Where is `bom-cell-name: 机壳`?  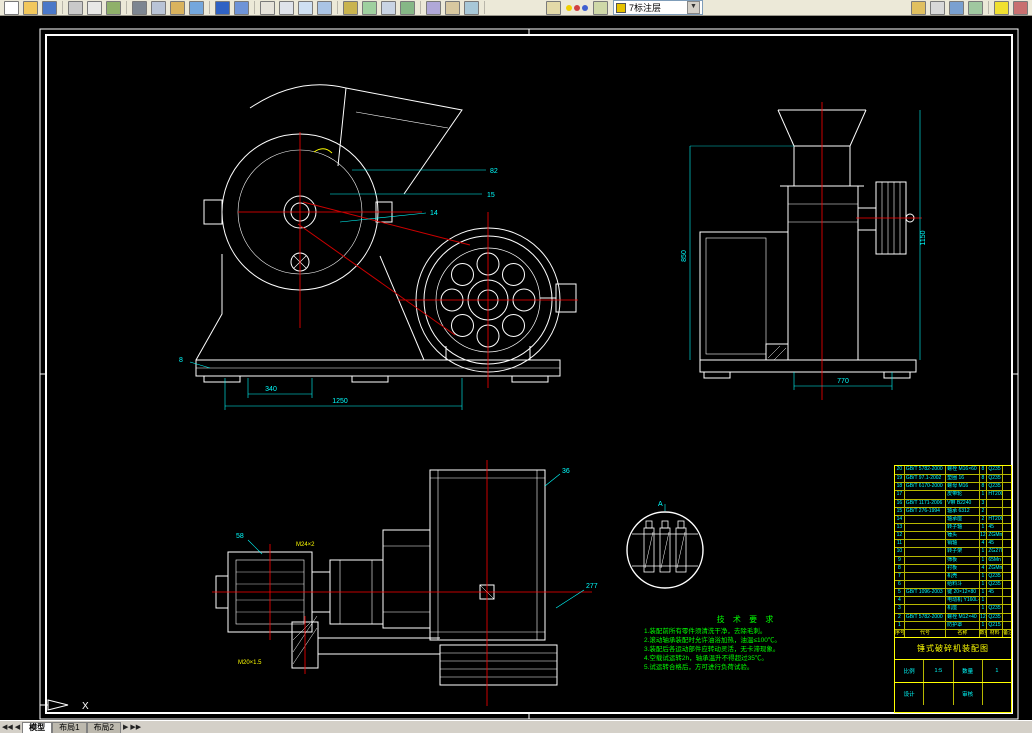 bom-cell-name: 机壳 is located at coordinates (963, 576).